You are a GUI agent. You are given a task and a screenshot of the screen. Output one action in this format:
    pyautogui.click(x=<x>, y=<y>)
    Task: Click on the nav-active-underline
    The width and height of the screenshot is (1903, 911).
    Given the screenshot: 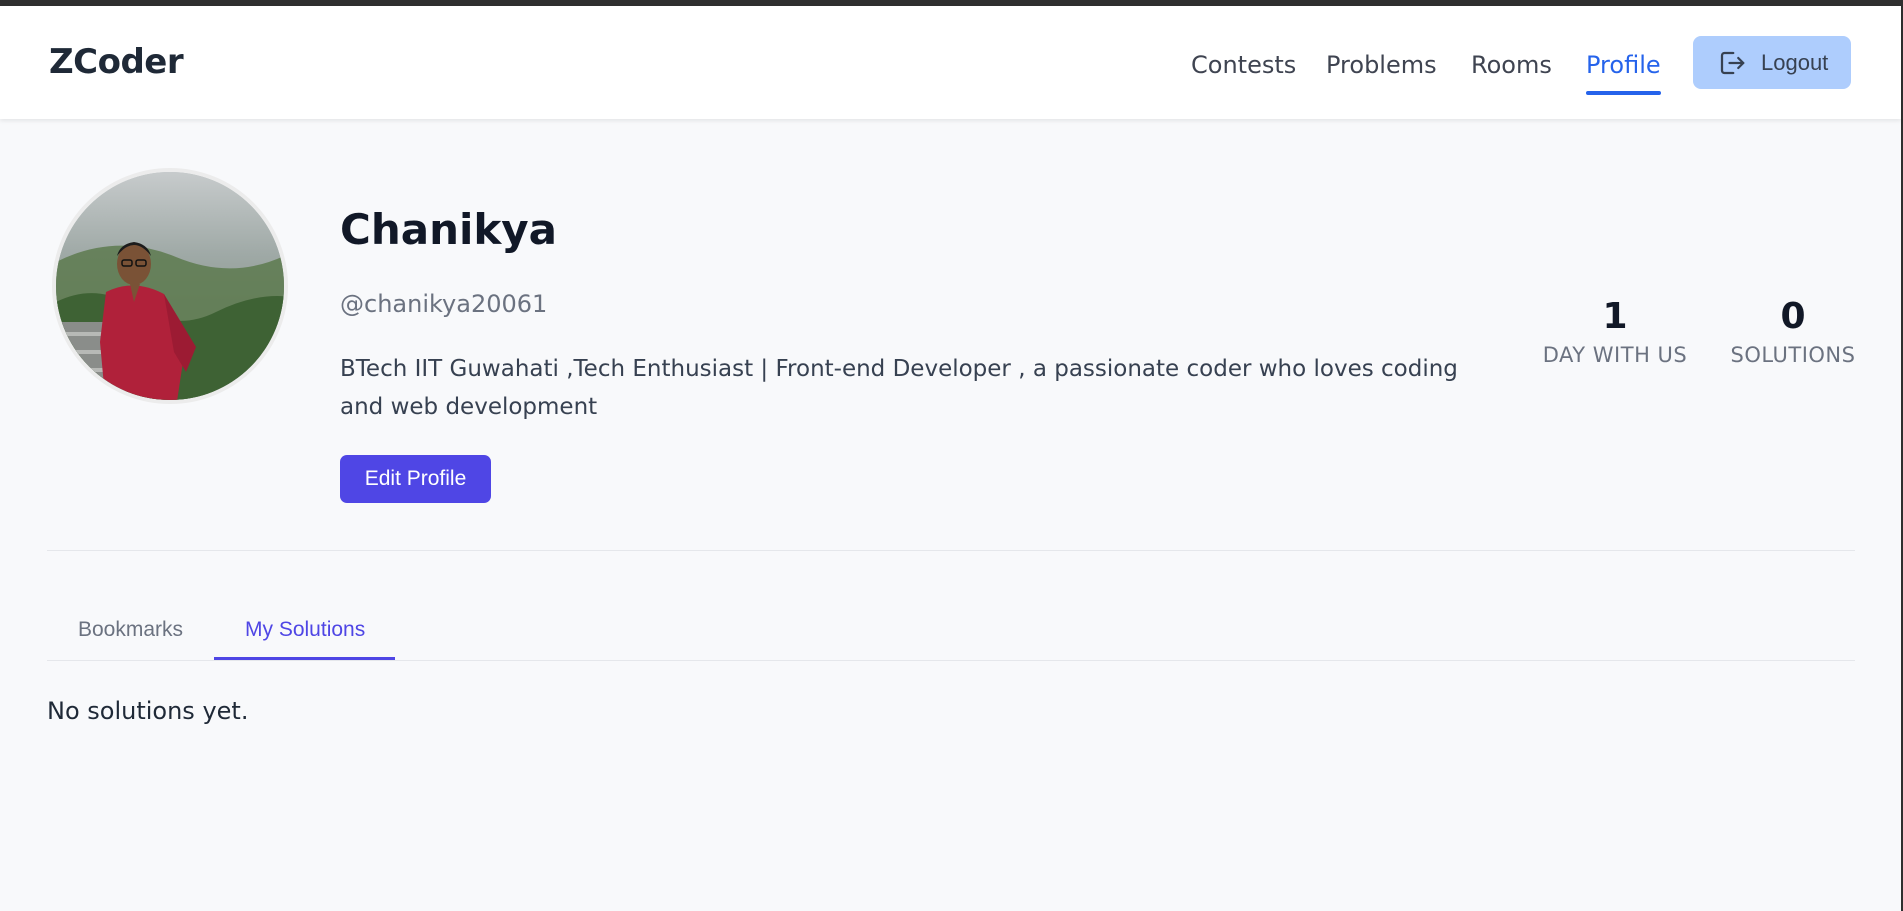 What is the action you would take?
    pyautogui.click(x=1623, y=93)
    